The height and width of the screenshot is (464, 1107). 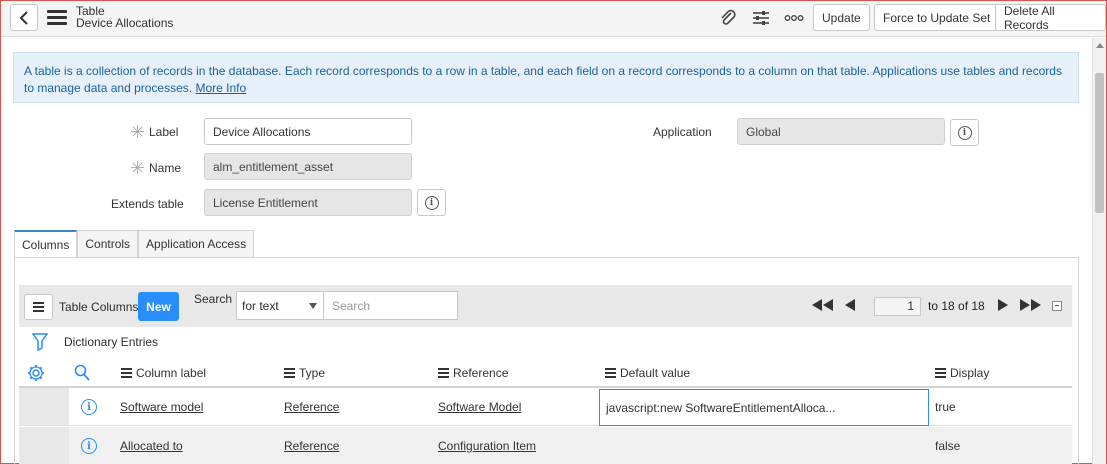 I want to click on column-header-label: Column label, so click(x=163, y=373).